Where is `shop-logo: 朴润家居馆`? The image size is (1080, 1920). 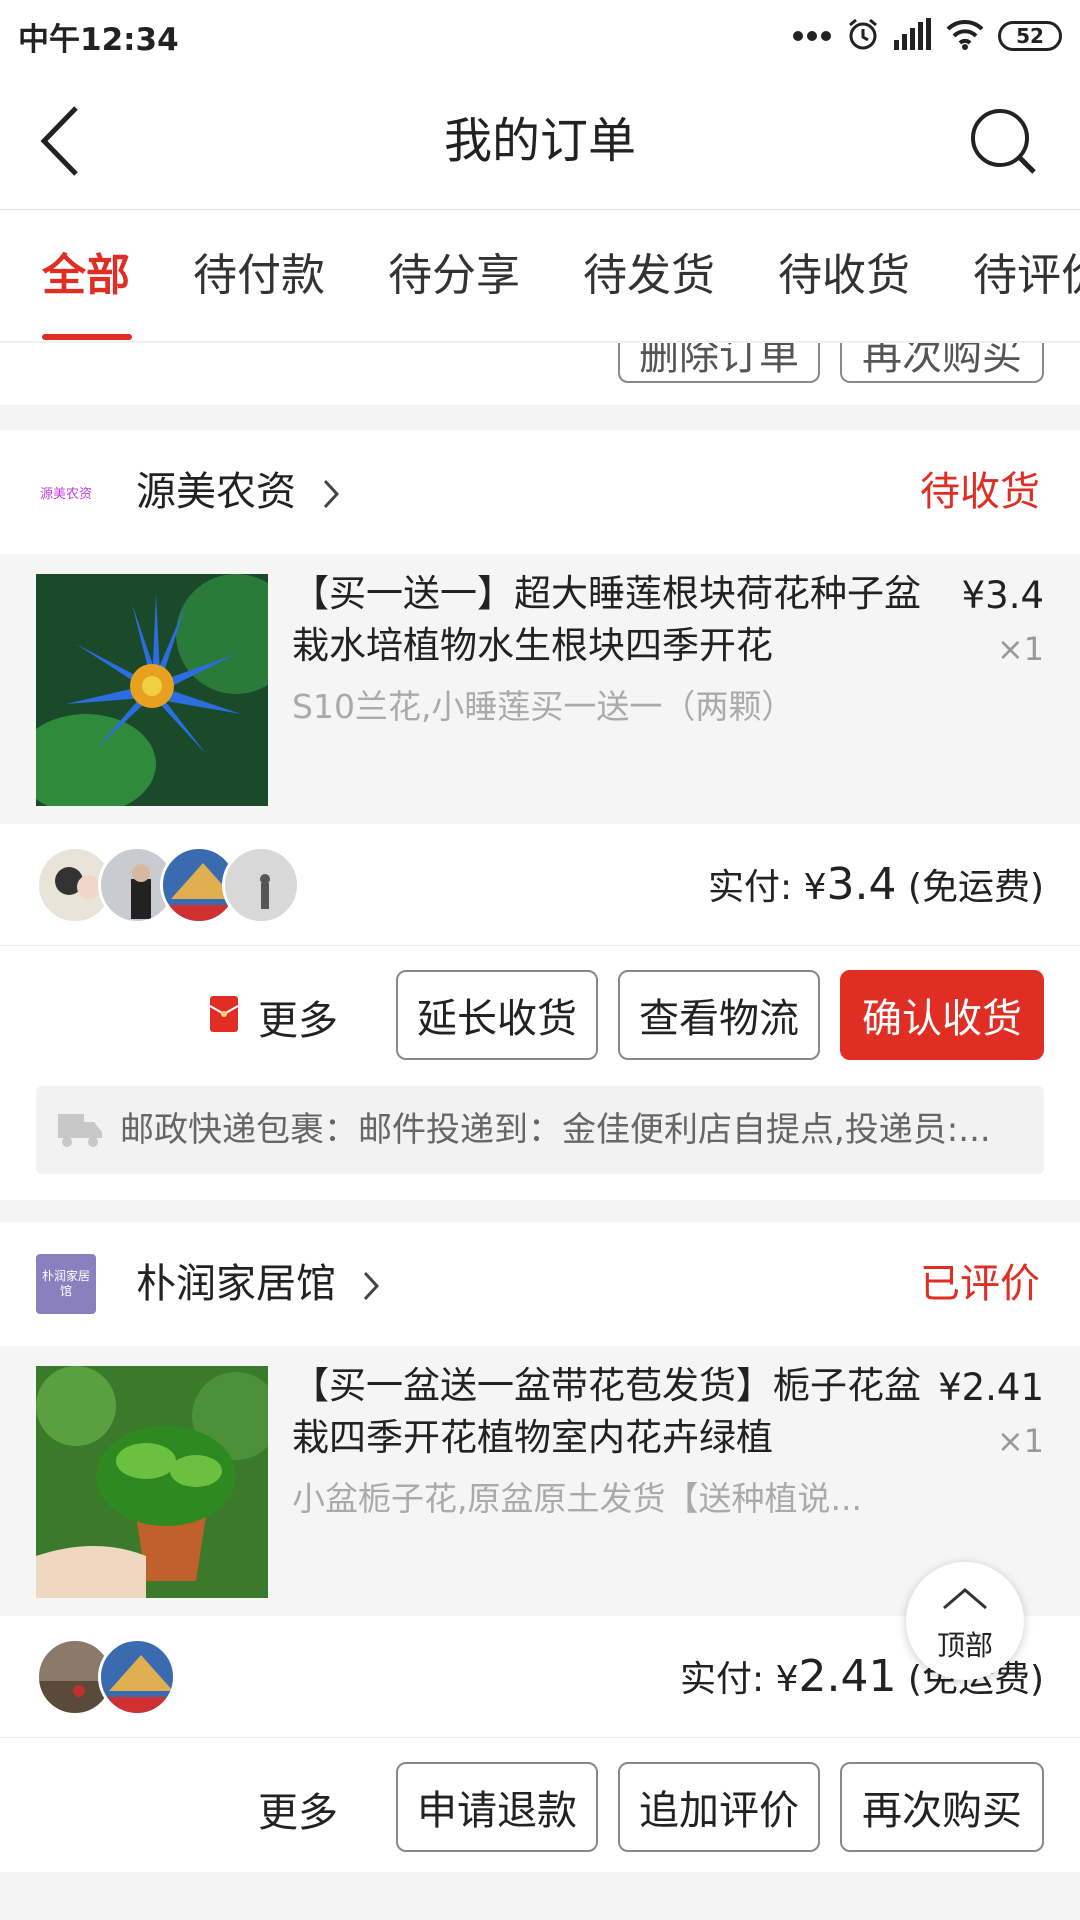 shop-logo: 朴润家居馆 is located at coordinates (66, 1284).